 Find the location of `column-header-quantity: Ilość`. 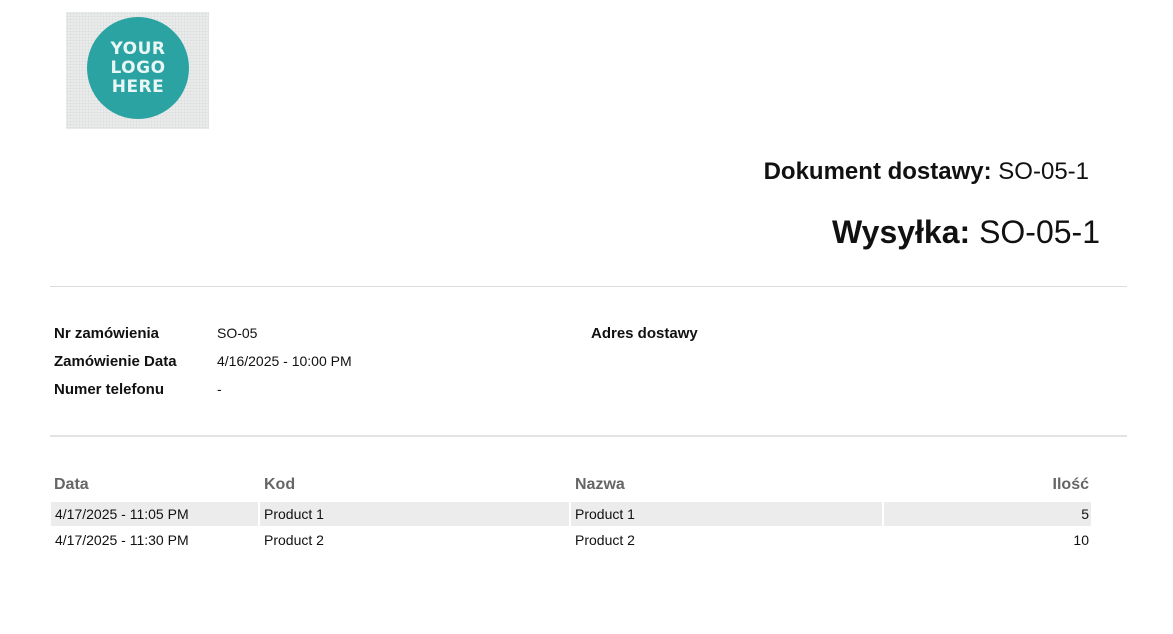

column-header-quantity: Ilość is located at coordinates (1070, 484).